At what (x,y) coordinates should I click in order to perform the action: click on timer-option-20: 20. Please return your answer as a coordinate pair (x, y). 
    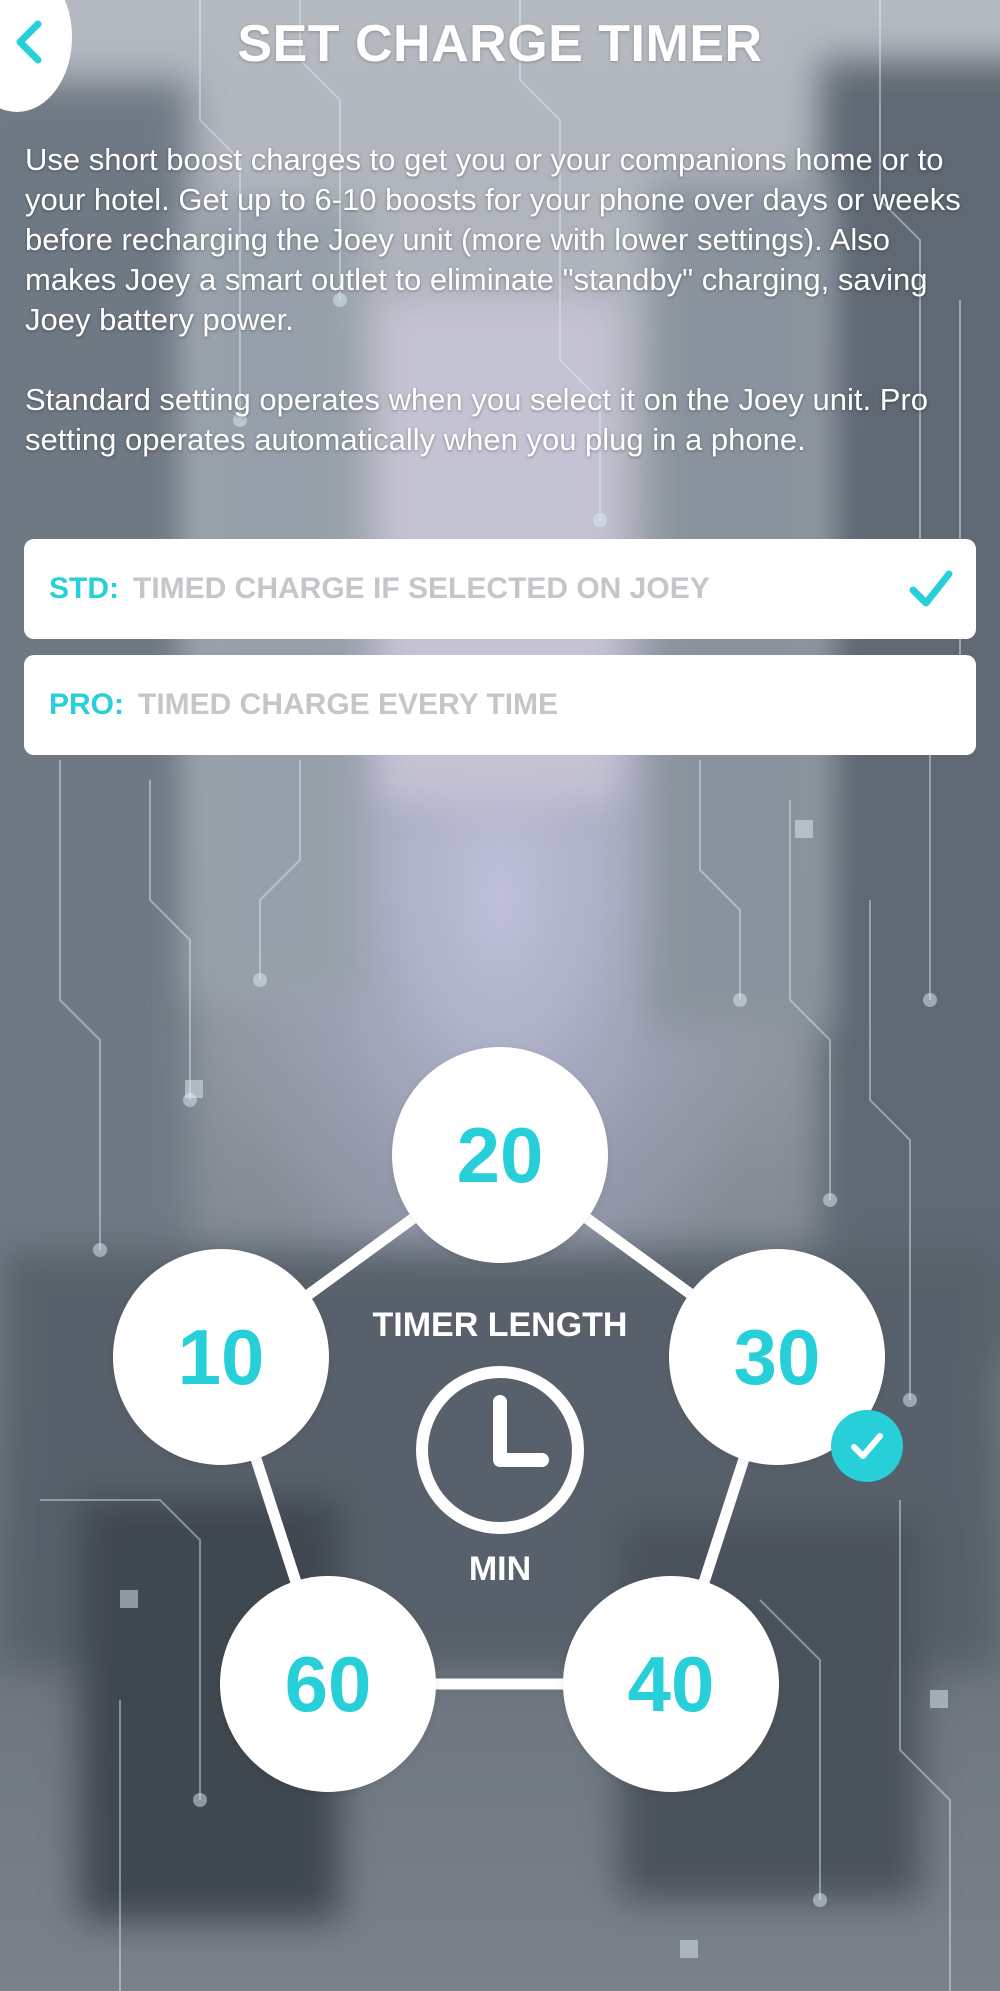
    Looking at the image, I should click on (500, 1155).